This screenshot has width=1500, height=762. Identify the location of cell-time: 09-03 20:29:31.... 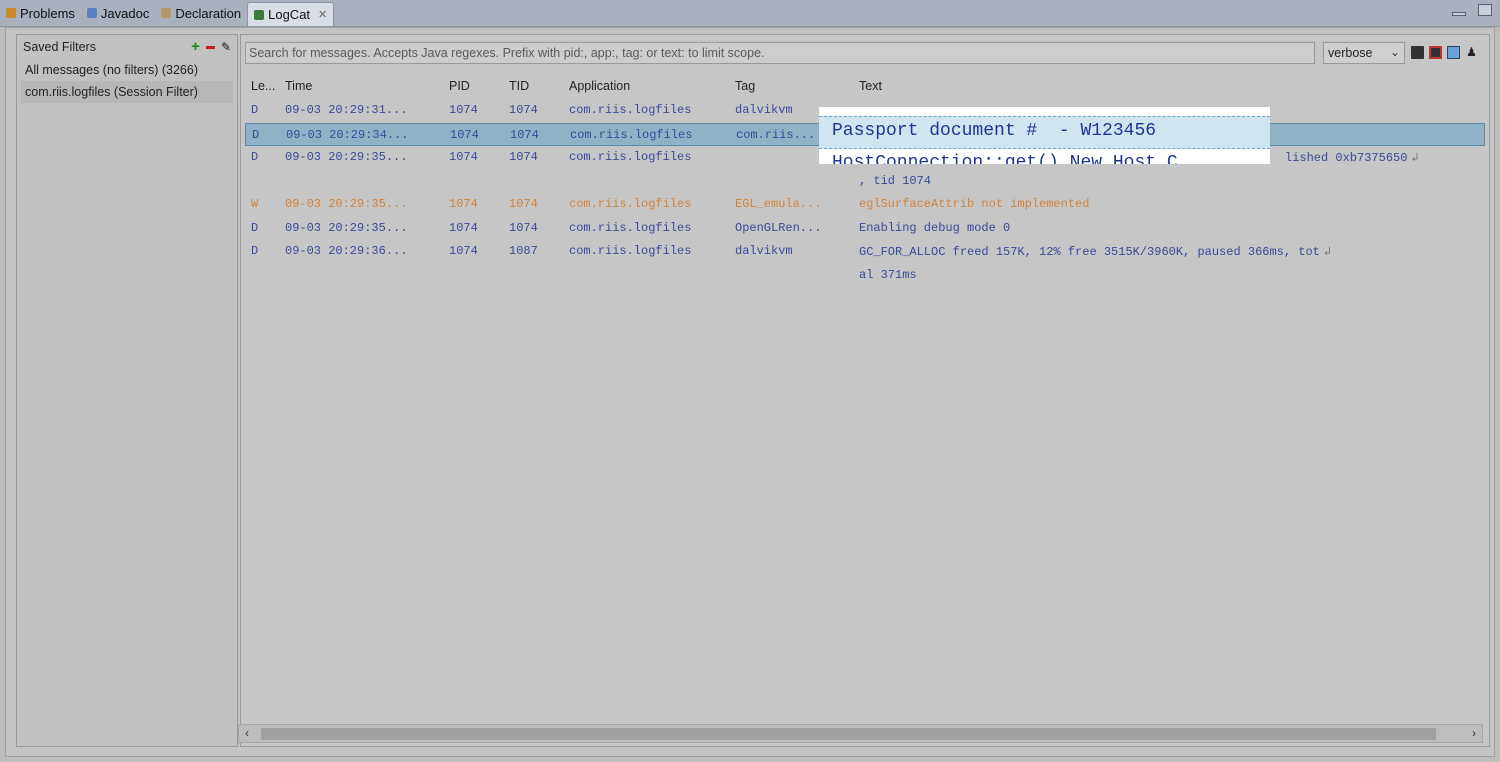
(346, 110).